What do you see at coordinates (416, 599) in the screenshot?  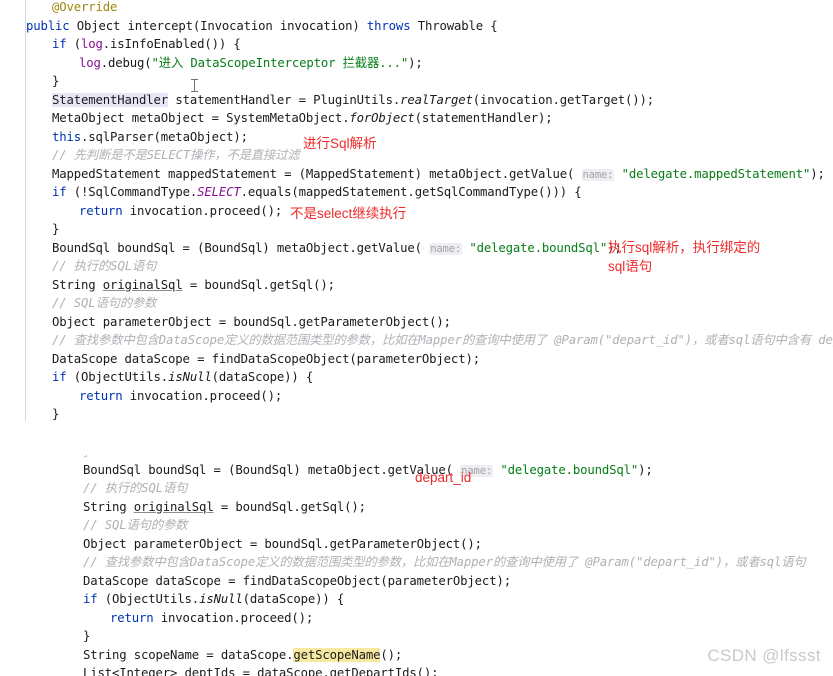 I see `line-if-isnull-2: if (ObjectUtils.isNull(dataScope)) {` at bounding box center [416, 599].